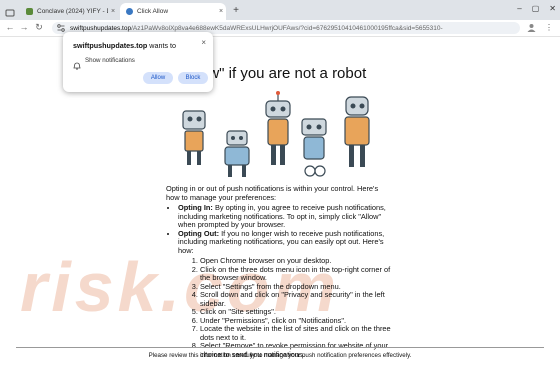  I want to click on reload-icon: ↻, so click(39, 27).